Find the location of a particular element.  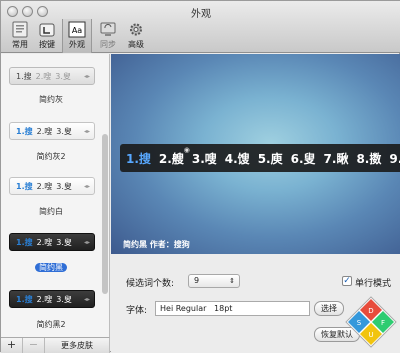

theme-name: 简约灰 is located at coordinates (51, 99).